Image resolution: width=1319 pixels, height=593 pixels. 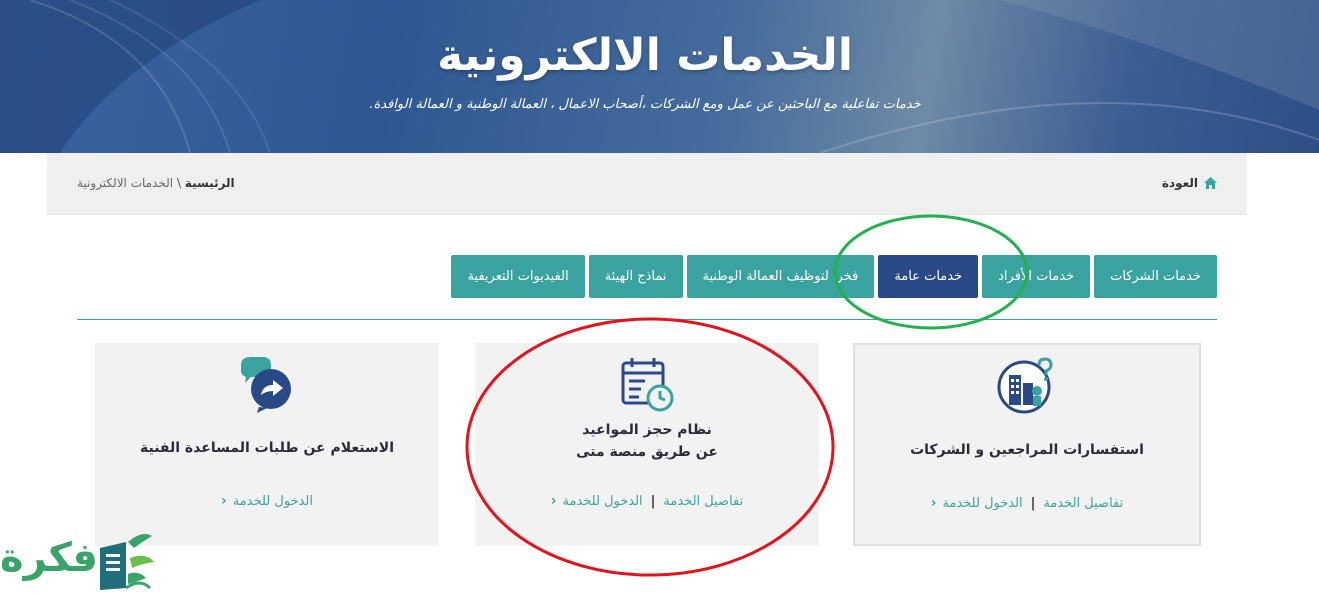 What do you see at coordinates (635, 276) in the screenshot?
I see `tab-authority-forms: نماذج الهيئة` at bounding box center [635, 276].